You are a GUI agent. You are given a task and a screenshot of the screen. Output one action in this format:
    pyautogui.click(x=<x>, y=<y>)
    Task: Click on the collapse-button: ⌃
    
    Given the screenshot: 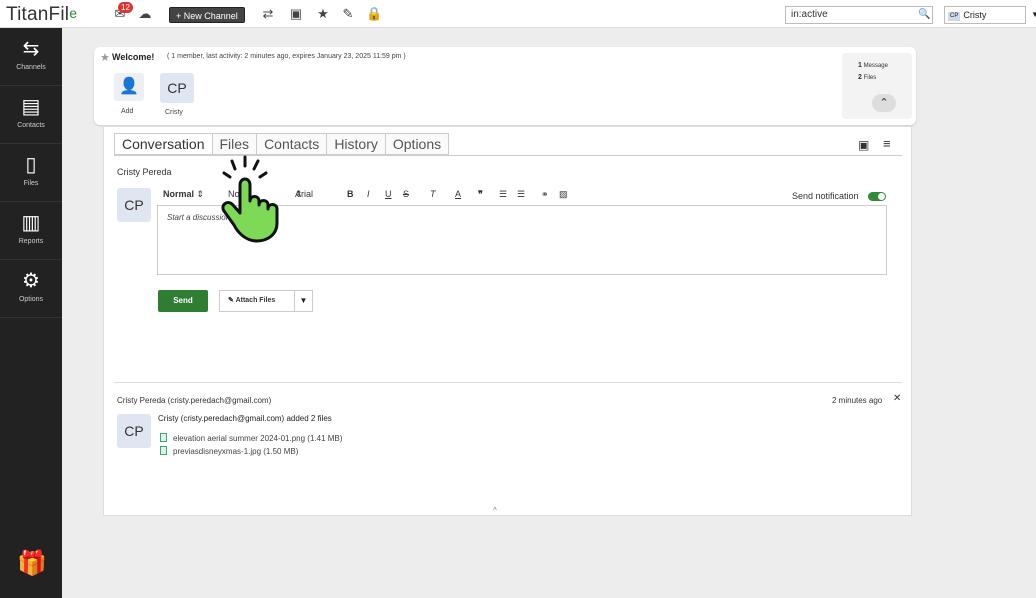 What is the action you would take?
    pyautogui.click(x=884, y=103)
    